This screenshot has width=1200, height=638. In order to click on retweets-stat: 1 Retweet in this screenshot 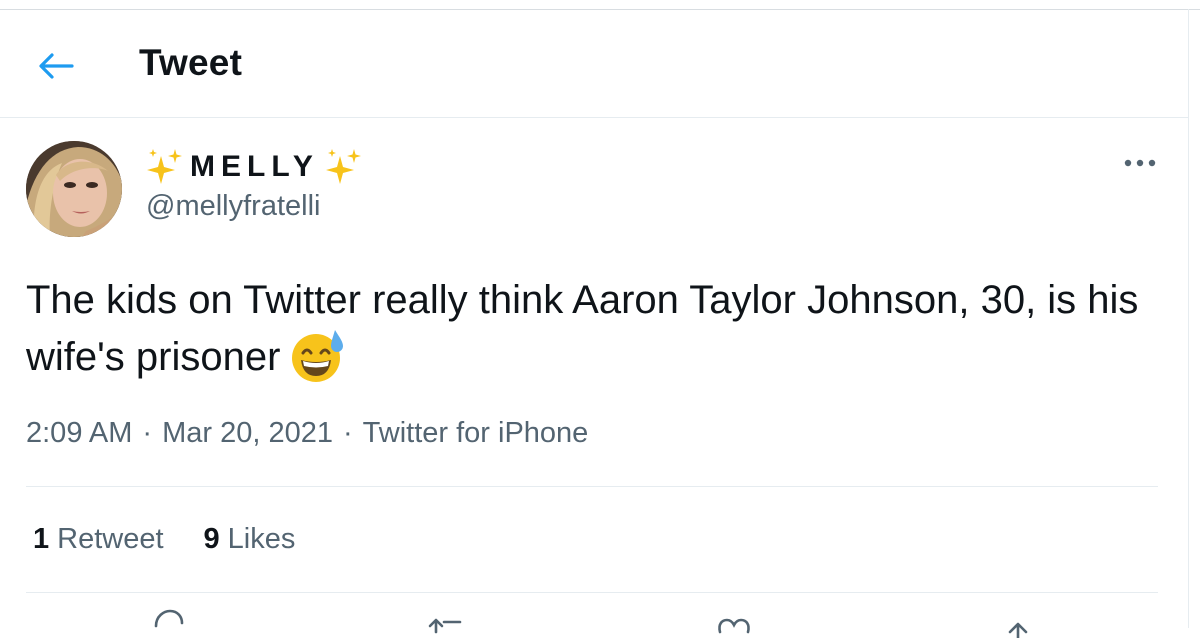, I will do `click(98, 539)`.